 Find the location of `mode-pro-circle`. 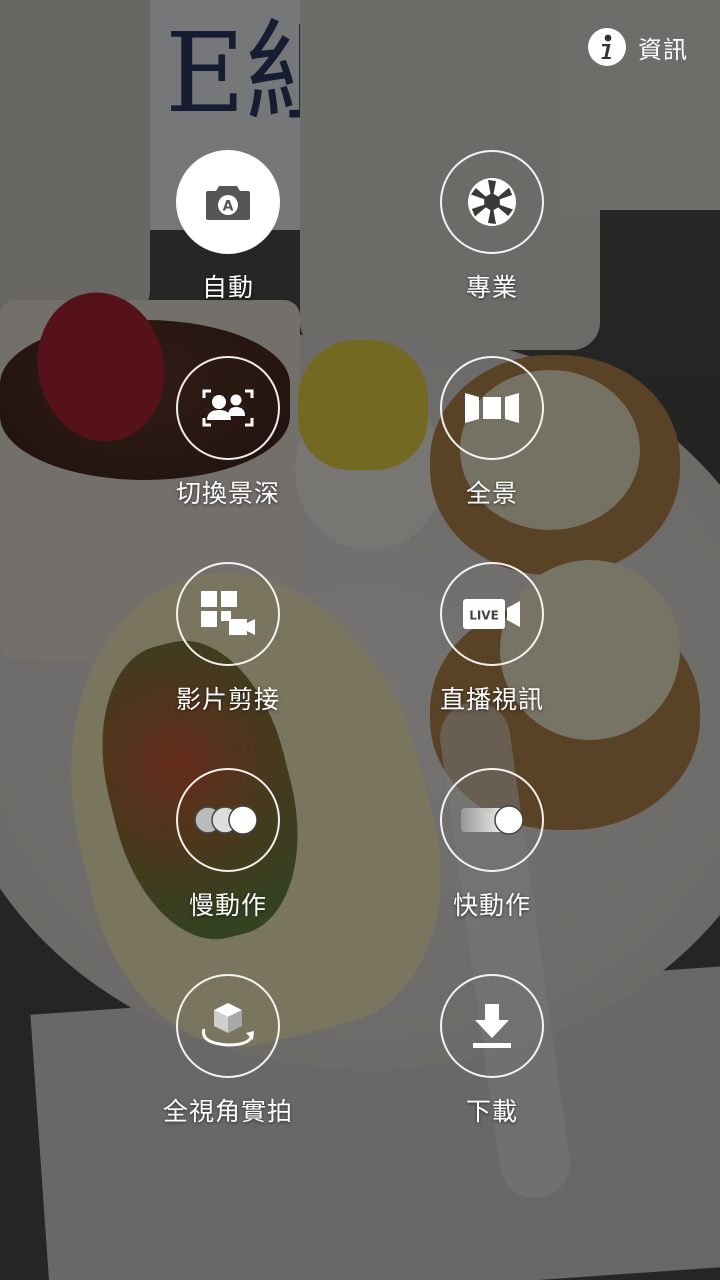

mode-pro-circle is located at coordinates (492, 202).